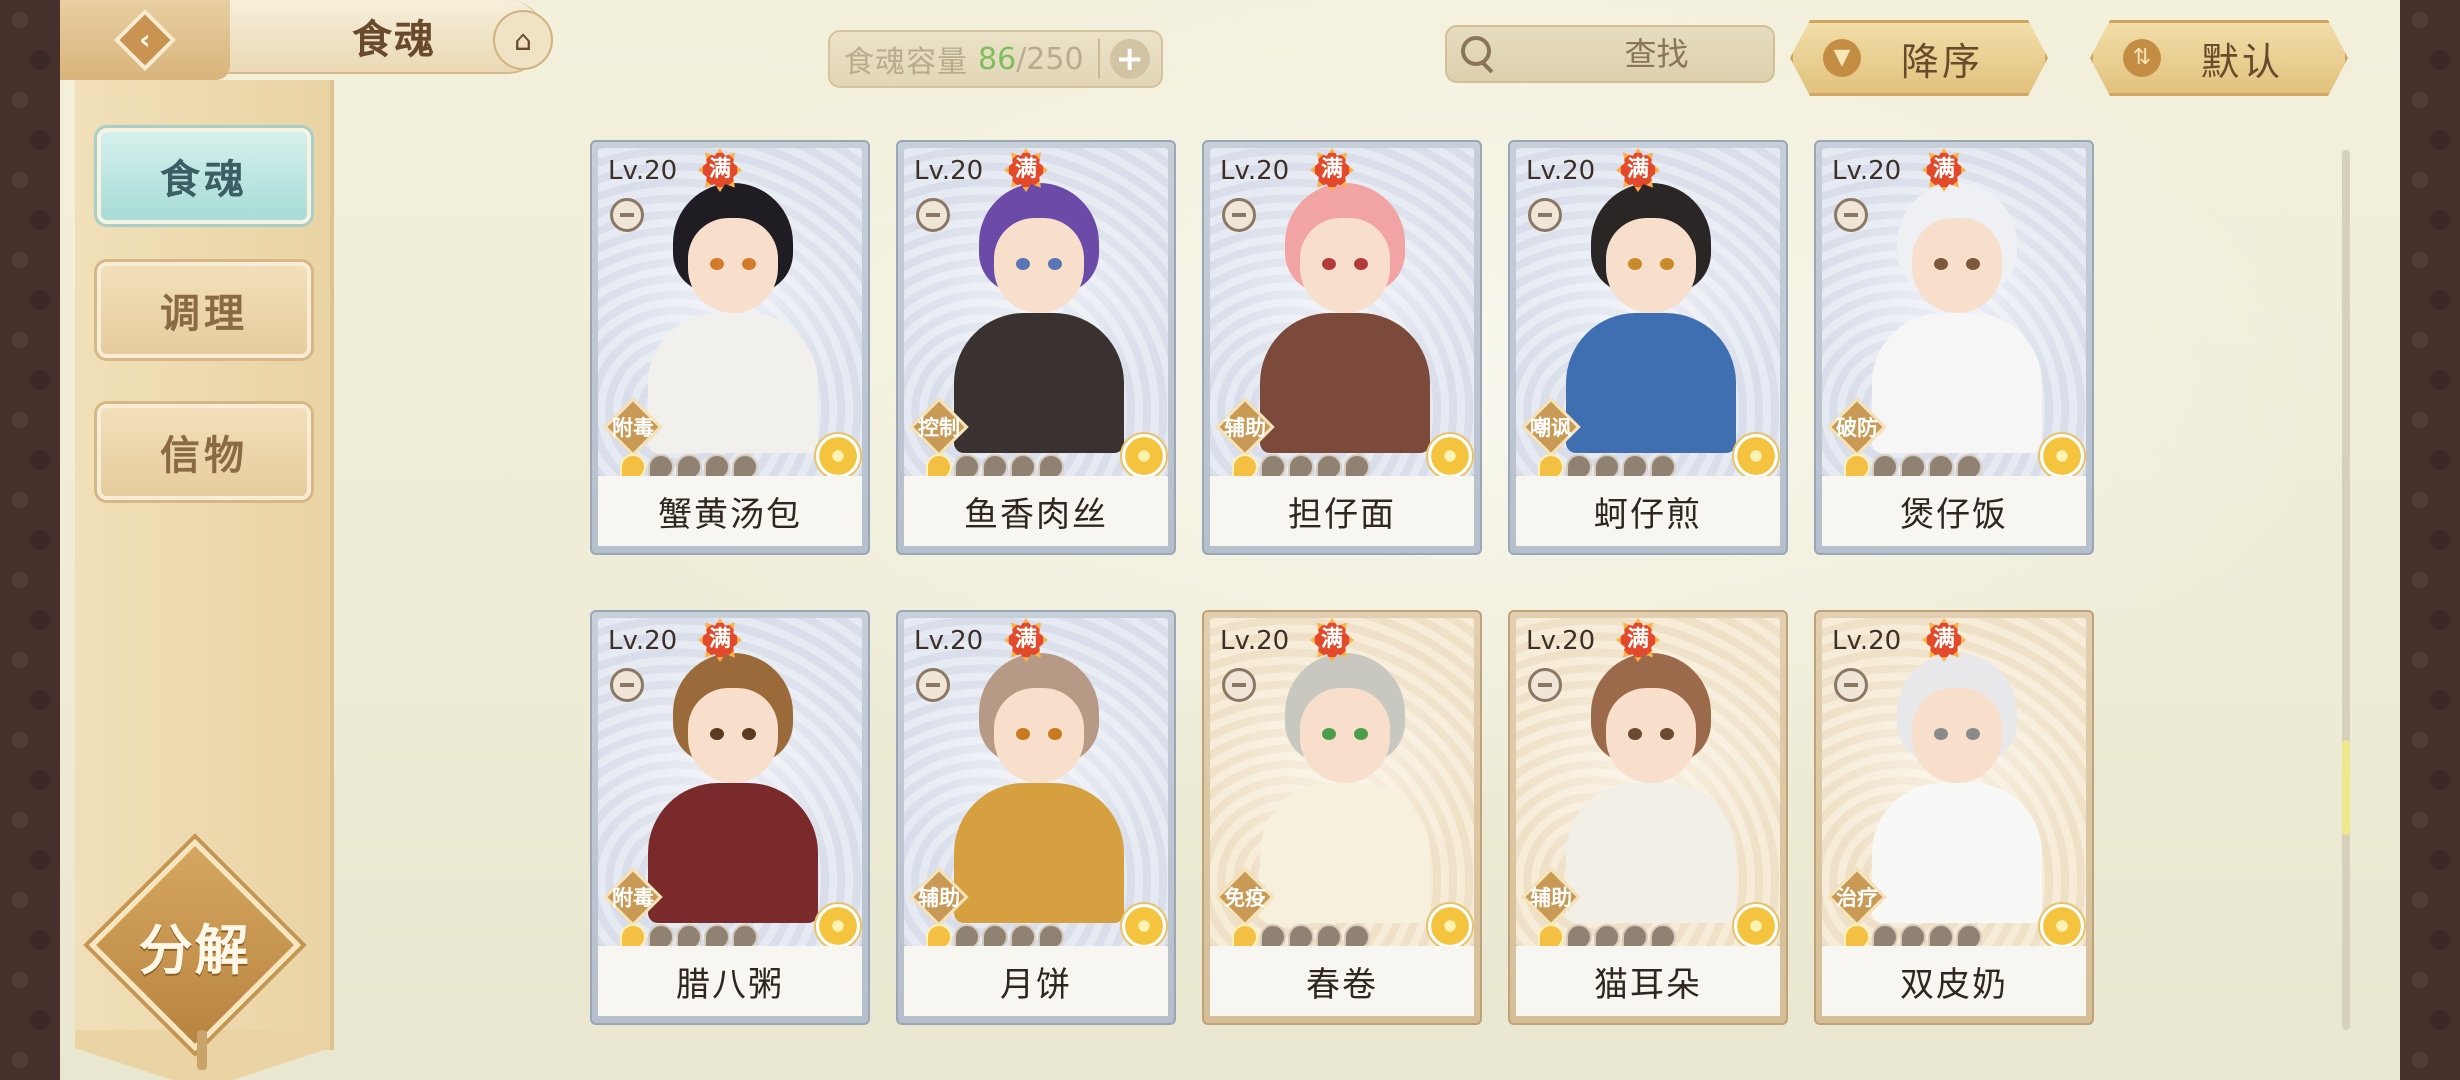 This screenshot has width=2460, height=1080. What do you see at coordinates (1342, 347) in the screenshot?
I see `food-soul-card-3: Lv.20 满 辅助 担仔面` at bounding box center [1342, 347].